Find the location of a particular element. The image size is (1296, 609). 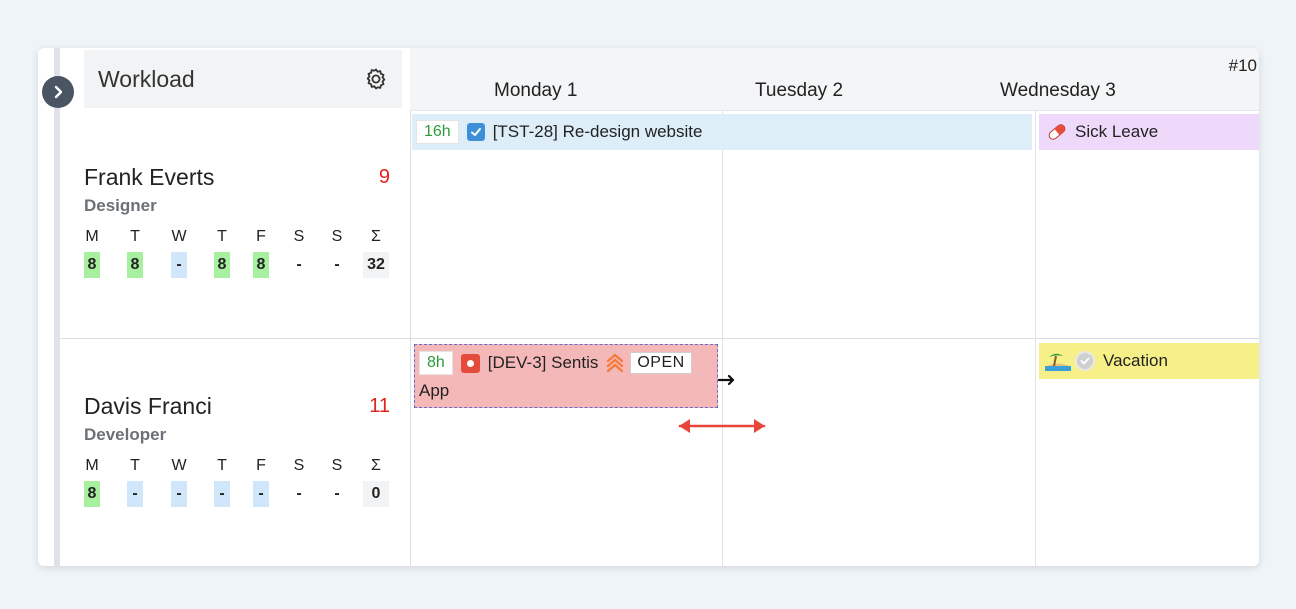

calendar-header: Monday 1 Tuesday 2 Wednesday 3 #10 is located at coordinates (834, 79).